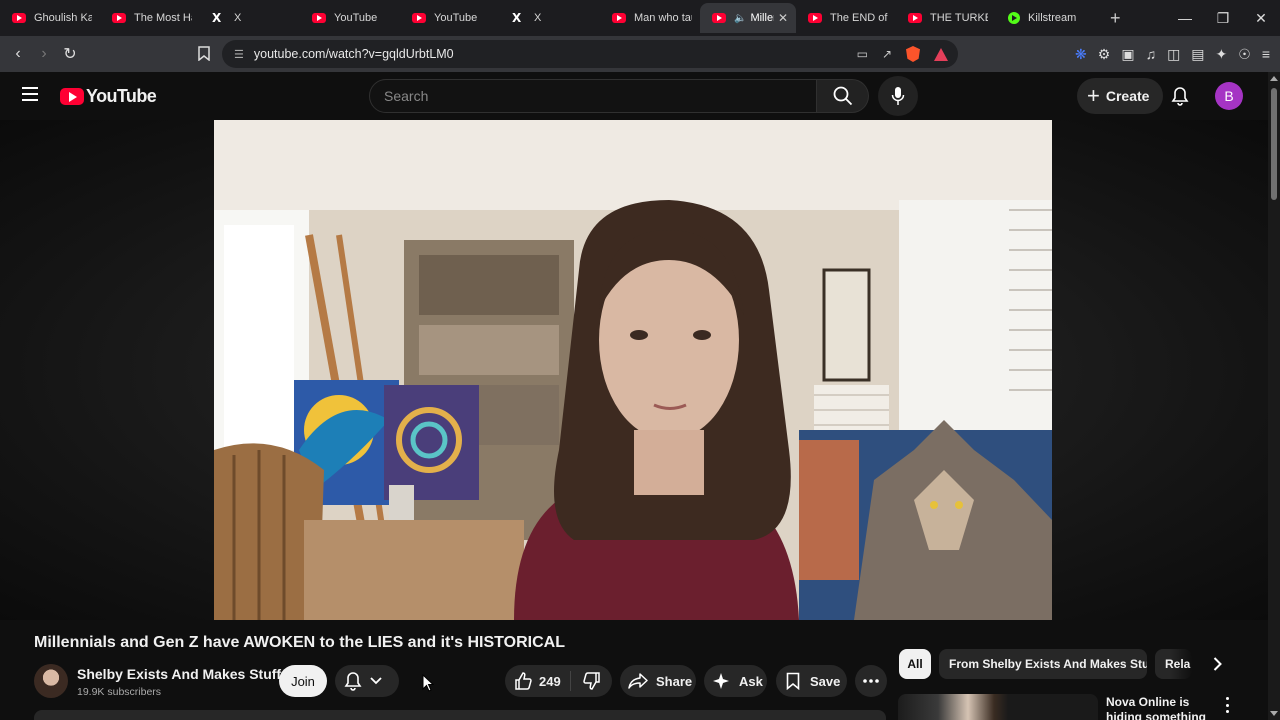 The image size is (1280, 720). Describe the element at coordinates (1227, 705) in the screenshot. I see `more-vertical-icon` at that location.